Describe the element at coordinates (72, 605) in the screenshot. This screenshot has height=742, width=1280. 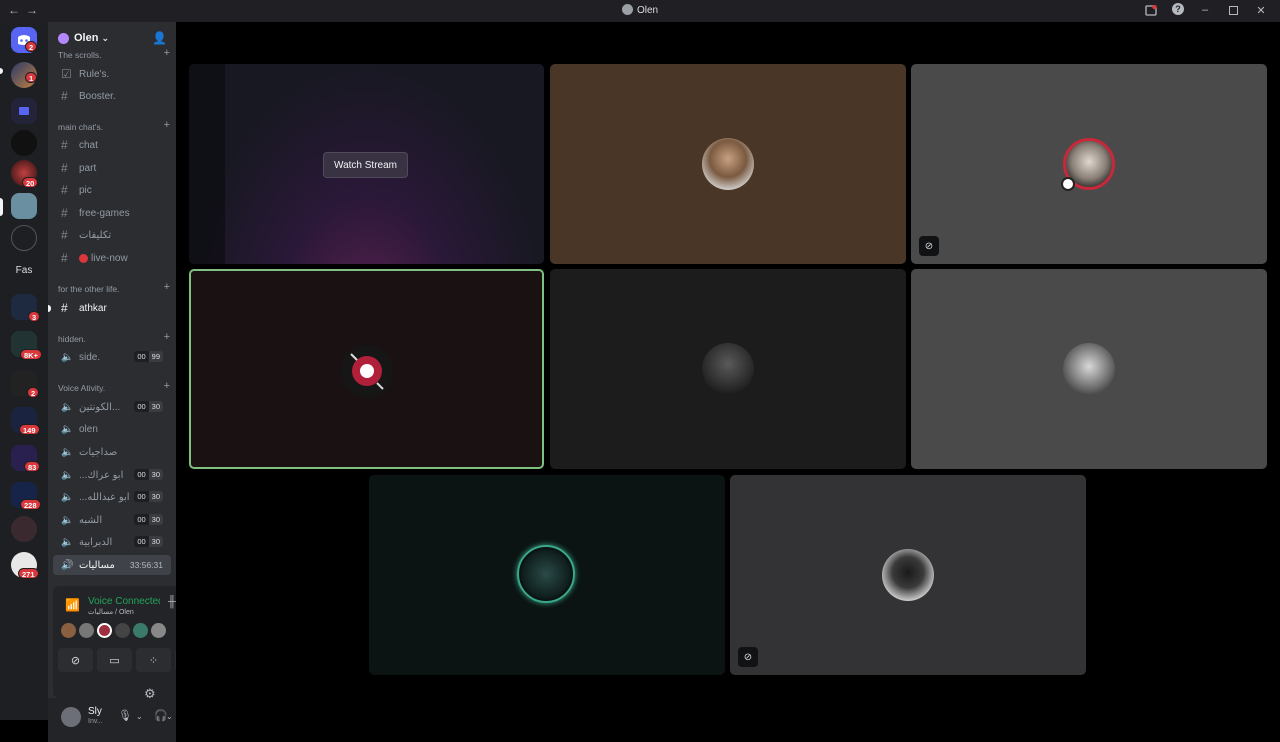
I see `signal-icon: 📶` at that location.